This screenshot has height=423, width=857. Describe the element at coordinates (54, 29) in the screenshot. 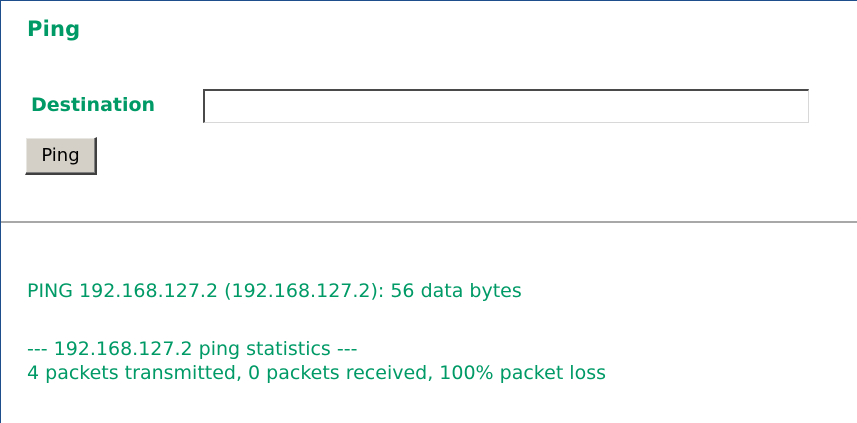

I see `page-title: Ping` at that location.